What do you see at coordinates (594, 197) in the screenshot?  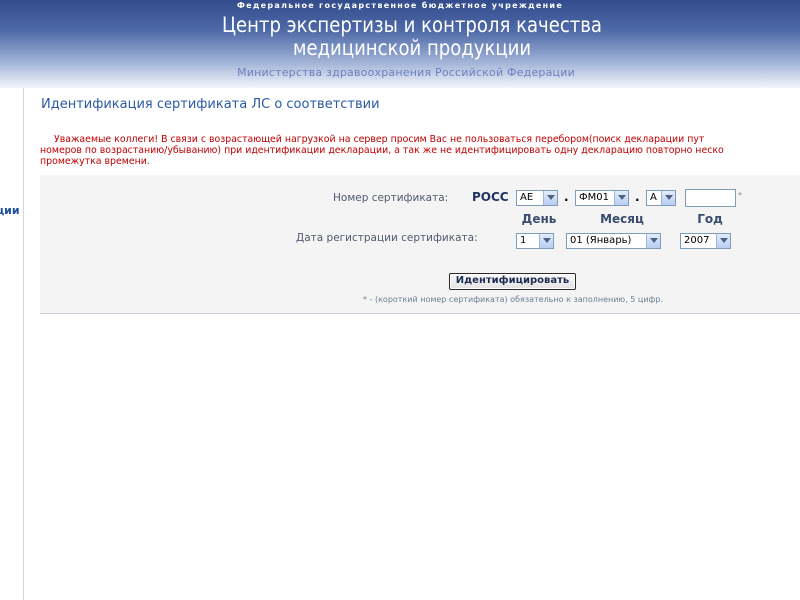 I see `cert-part2-value: ФМ01` at bounding box center [594, 197].